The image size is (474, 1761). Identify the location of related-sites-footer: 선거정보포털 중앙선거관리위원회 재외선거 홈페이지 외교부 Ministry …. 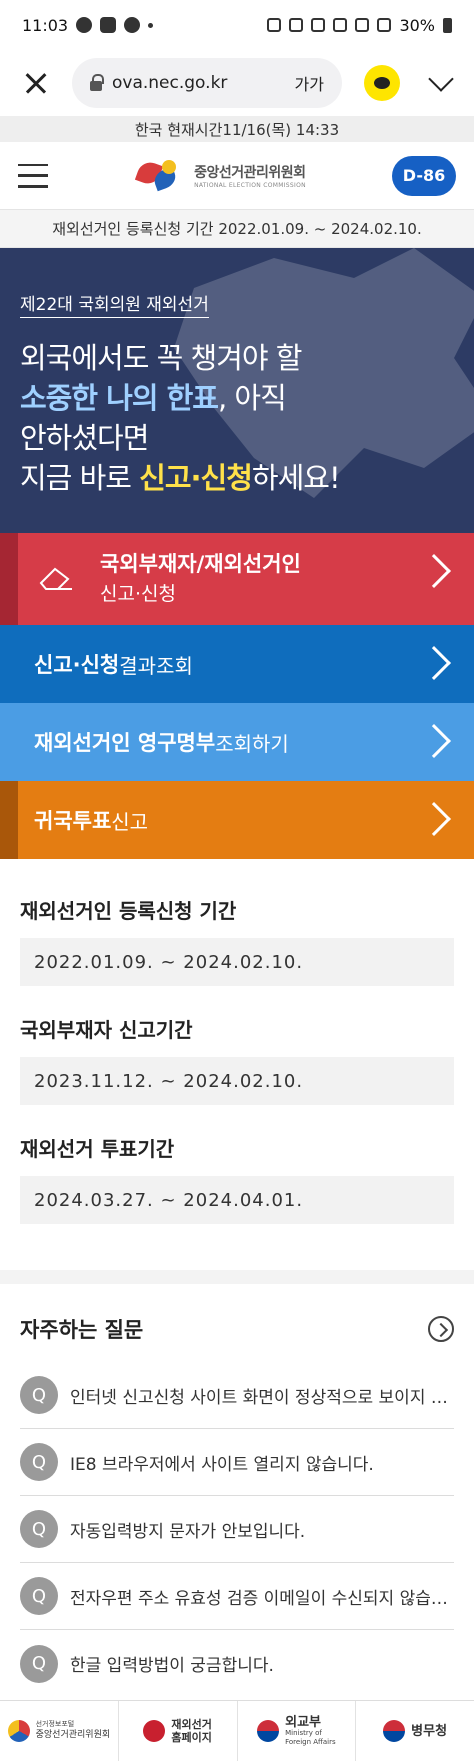
(237, 1730).